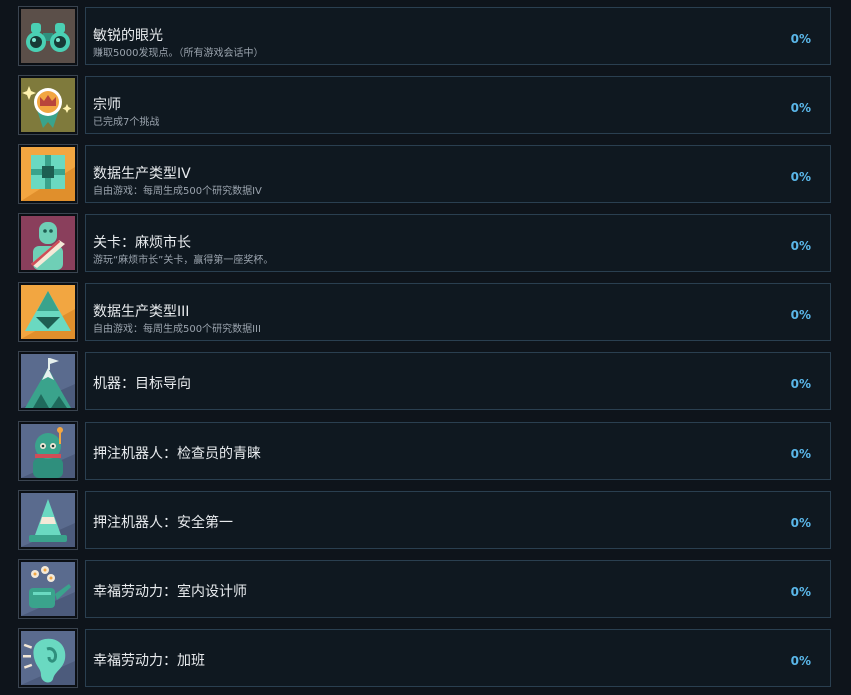 The height and width of the screenshot is (695, 851). I want to click on data-cube-icon, so click(48, 174).